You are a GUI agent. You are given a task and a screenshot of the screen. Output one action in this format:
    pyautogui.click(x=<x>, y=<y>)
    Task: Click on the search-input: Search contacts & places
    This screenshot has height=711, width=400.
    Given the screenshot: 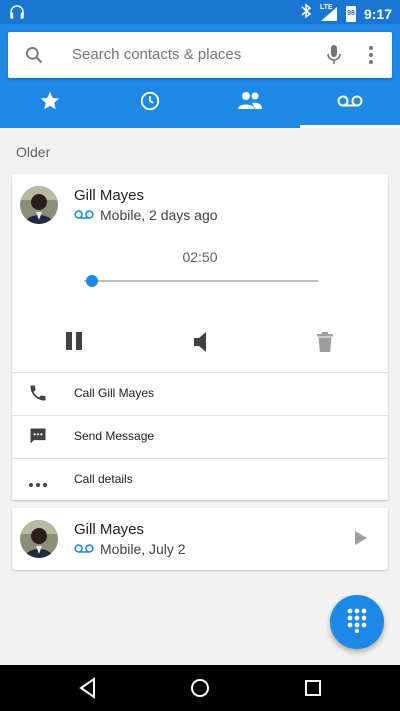 What is the action you would take?
    pyautogui.click(x=156, y=54)
    